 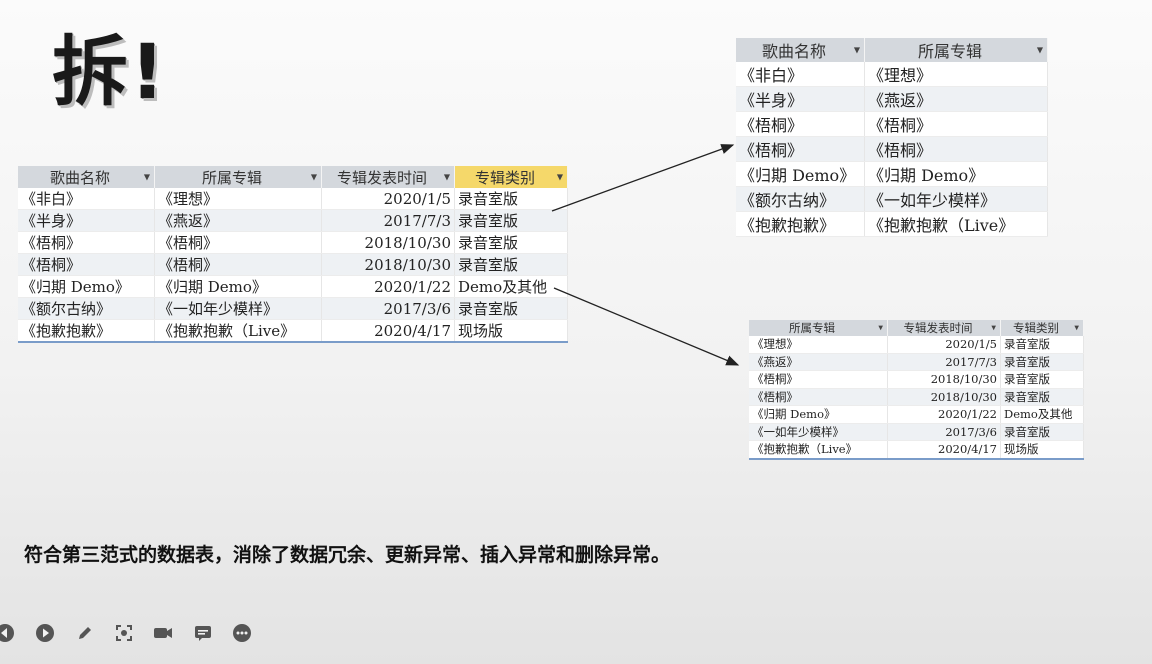 I want to click on more-icon, so click(x=242, y=633).